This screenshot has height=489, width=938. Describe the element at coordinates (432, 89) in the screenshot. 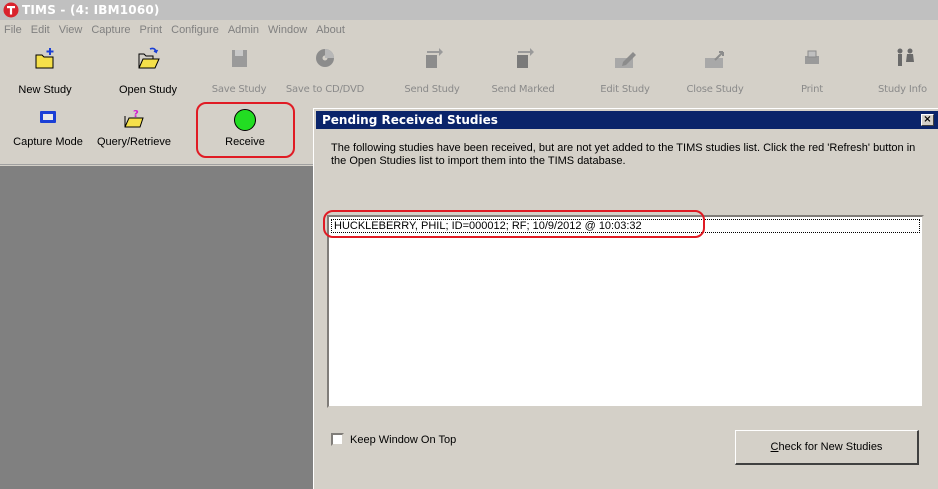

I see `send-study-label: Send Study` at that location.